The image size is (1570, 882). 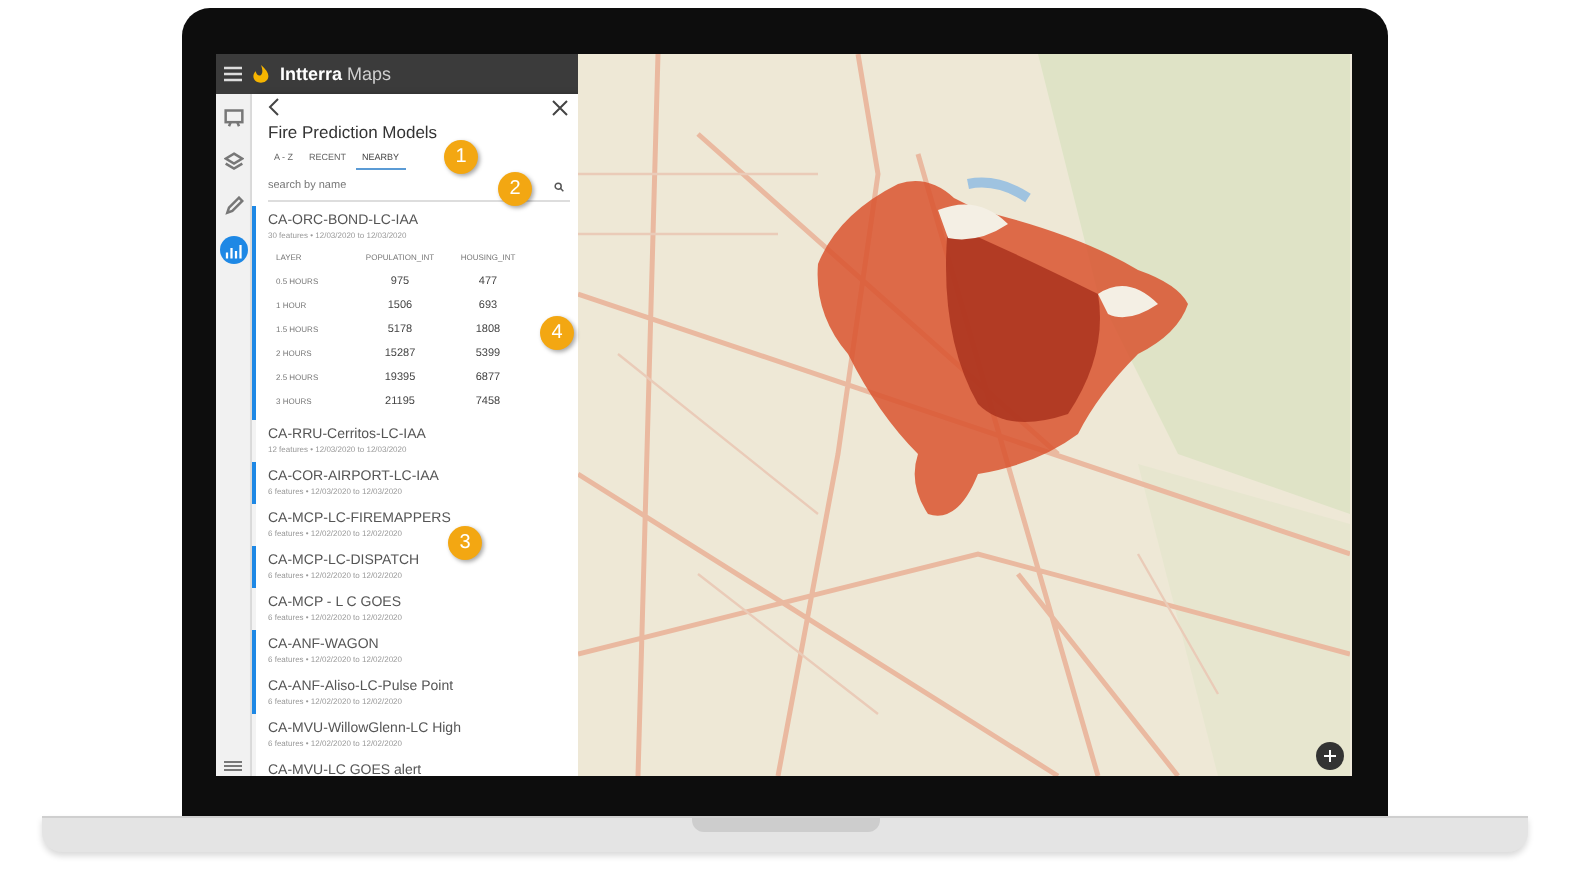 What do you see at coordinates (354, 133) in the screenshot?
I see `panel-title: Fire Prediction Models` at bounding box center [354, 133].